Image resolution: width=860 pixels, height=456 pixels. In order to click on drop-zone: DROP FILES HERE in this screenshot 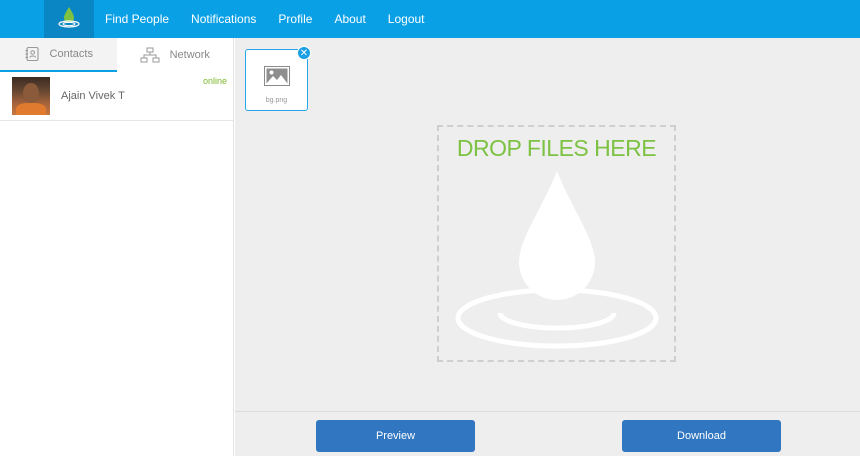, I will do `click(556, 243)`.